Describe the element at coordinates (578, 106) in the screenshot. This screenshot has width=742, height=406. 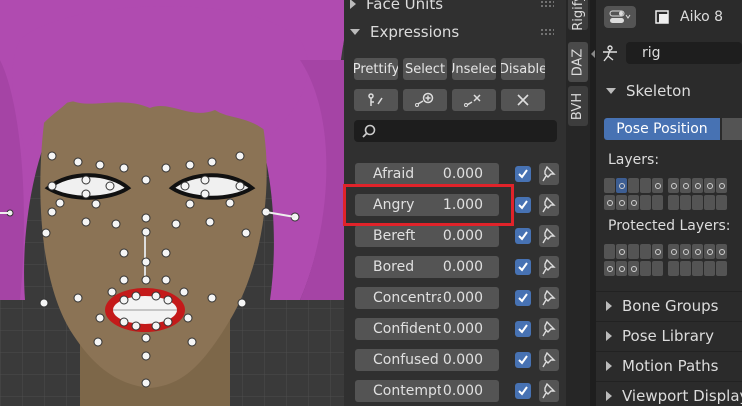
I see `tab-bvh: BVH` at that location.